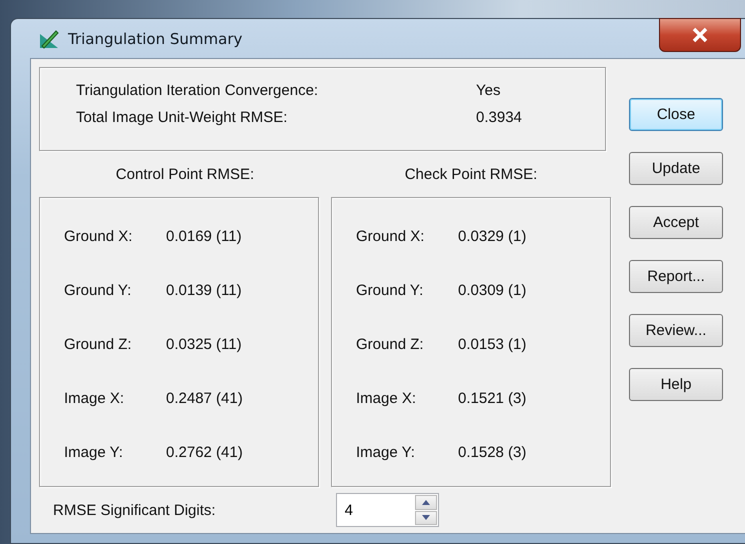 Image resolution: width=745 pixels, height=544 pixels. I want to click on rmse-value: 0.0169 (11), so click(204, 237).